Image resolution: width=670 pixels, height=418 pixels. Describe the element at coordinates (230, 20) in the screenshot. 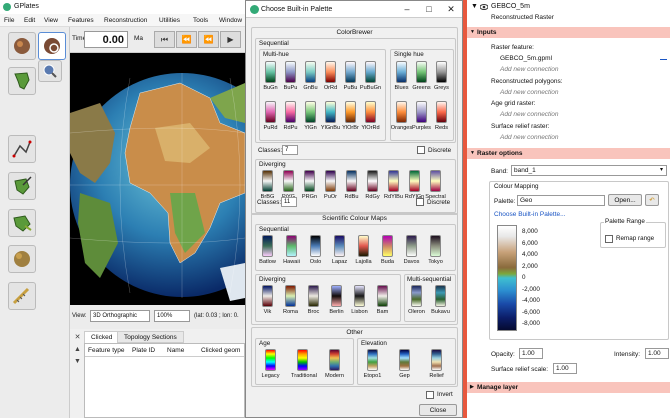

I see `menu-window: Window` at that location.